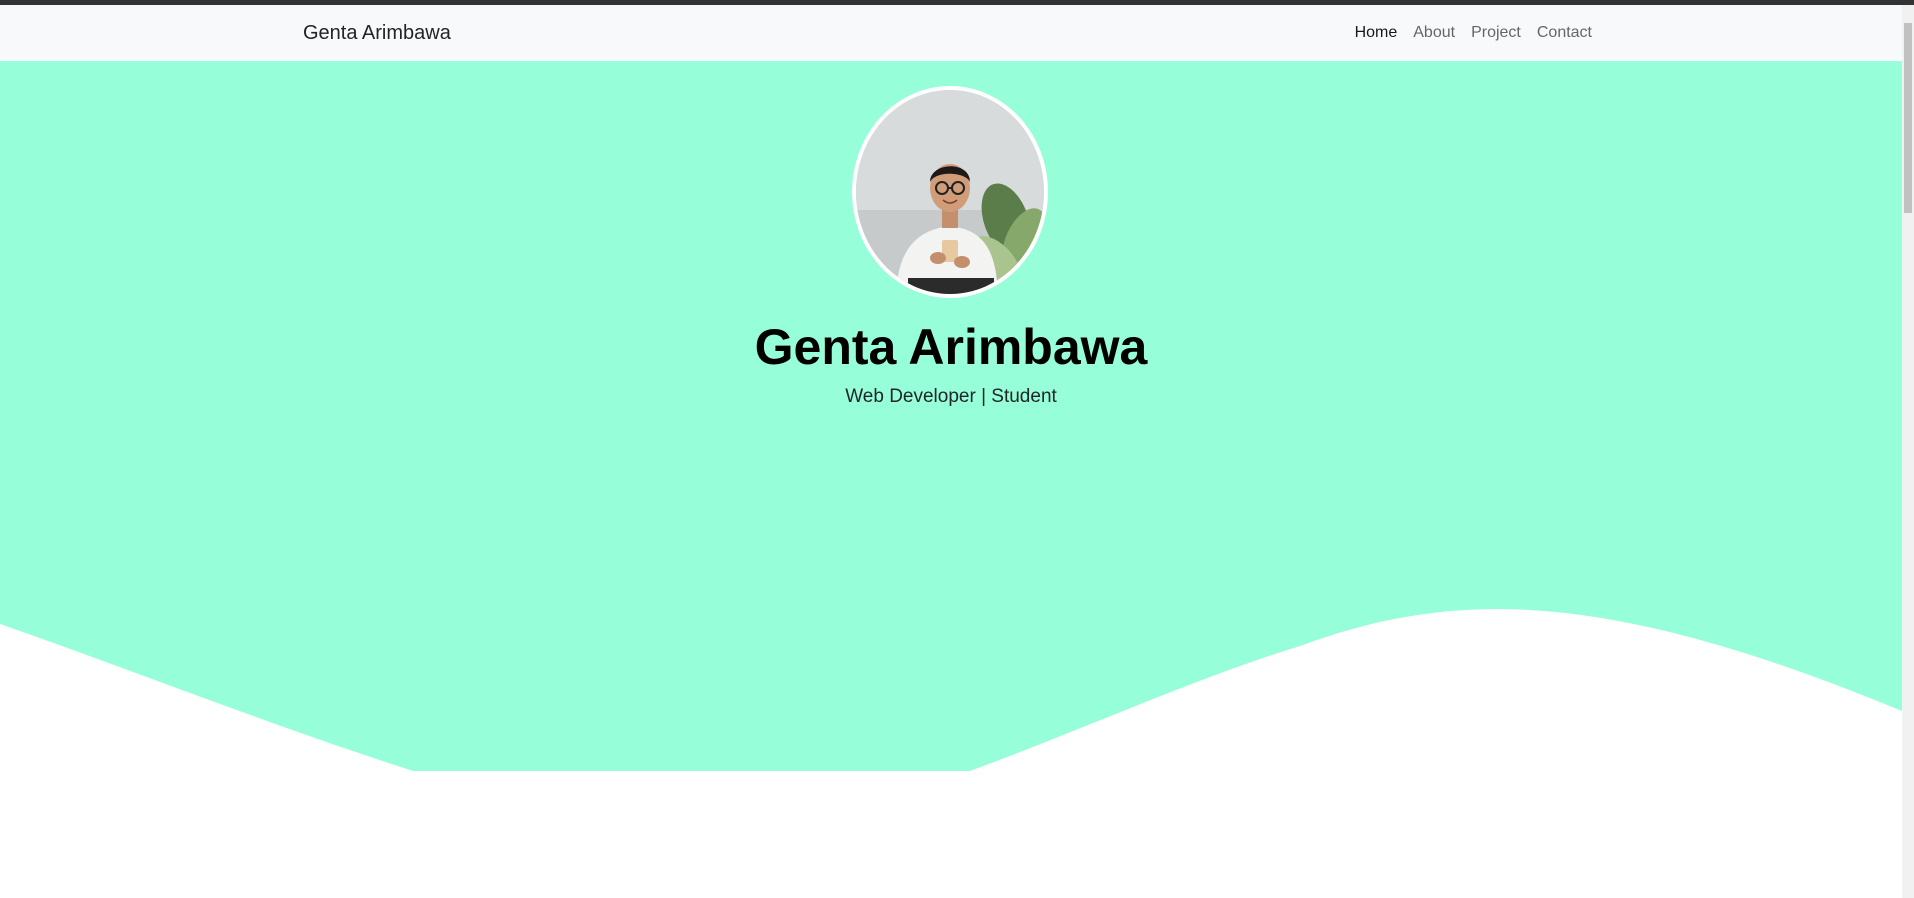 The height and width of the screenshot is (898, 1914). Describe the element at coordinates (951, 347) in the screenshot. I see `hero-name: Genta Arimbawa` at that location.